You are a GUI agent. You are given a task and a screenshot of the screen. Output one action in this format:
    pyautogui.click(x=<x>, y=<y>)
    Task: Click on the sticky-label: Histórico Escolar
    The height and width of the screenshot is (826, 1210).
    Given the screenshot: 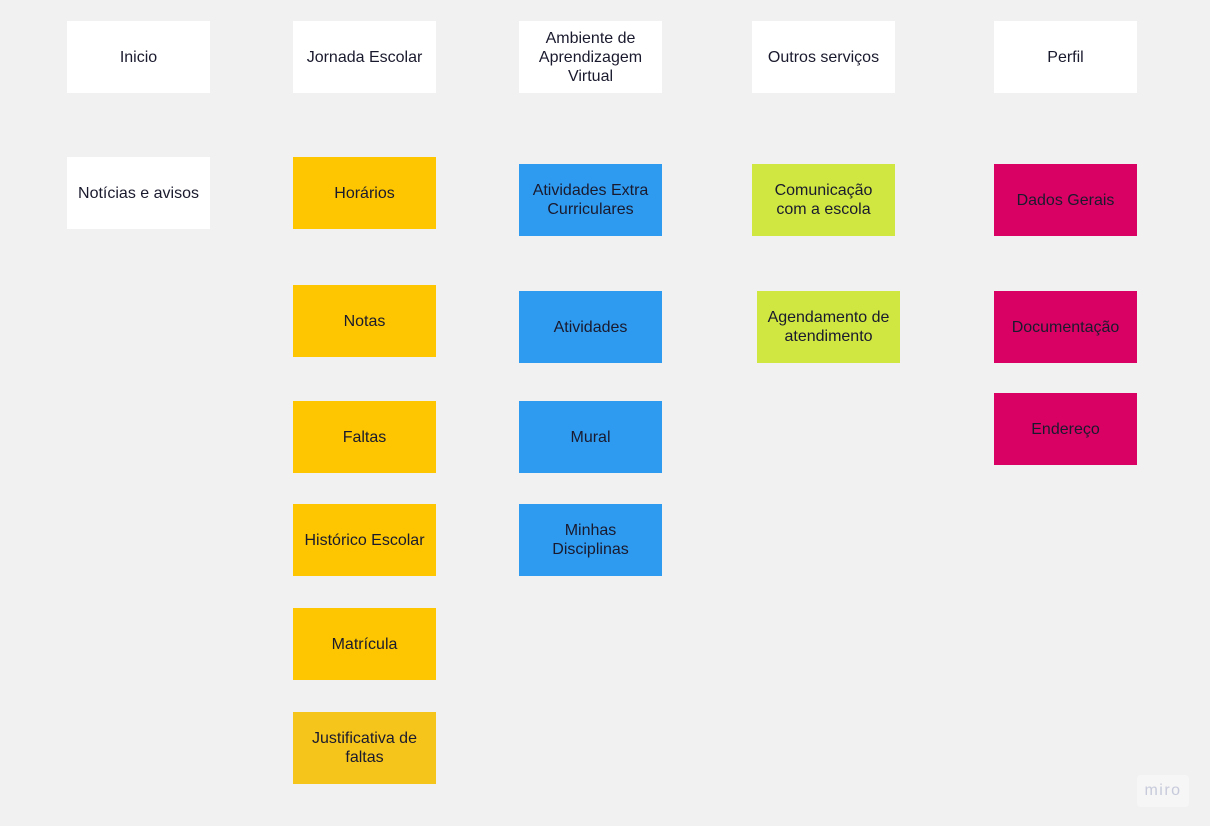 What is the action you would take?
    pyautogui.click(x=364, y=540)
    